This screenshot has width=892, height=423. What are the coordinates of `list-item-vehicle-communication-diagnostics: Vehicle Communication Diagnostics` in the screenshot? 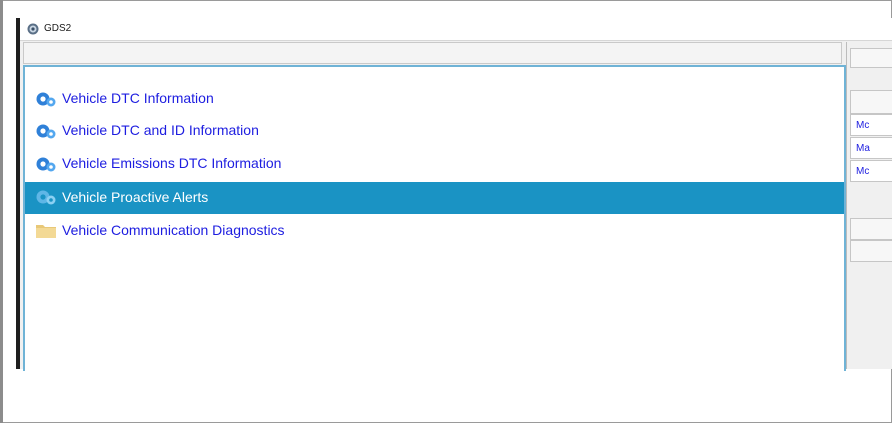 It's located at (434, 231).